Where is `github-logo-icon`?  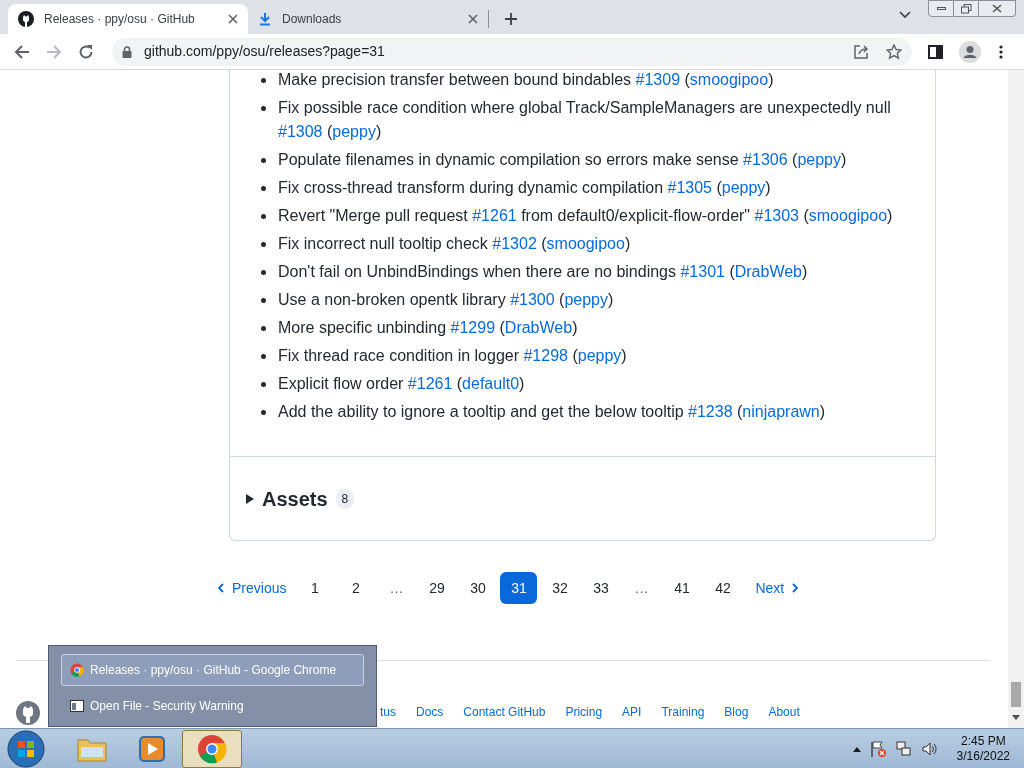
github-logo-icon is located at coordinates (28, 713).